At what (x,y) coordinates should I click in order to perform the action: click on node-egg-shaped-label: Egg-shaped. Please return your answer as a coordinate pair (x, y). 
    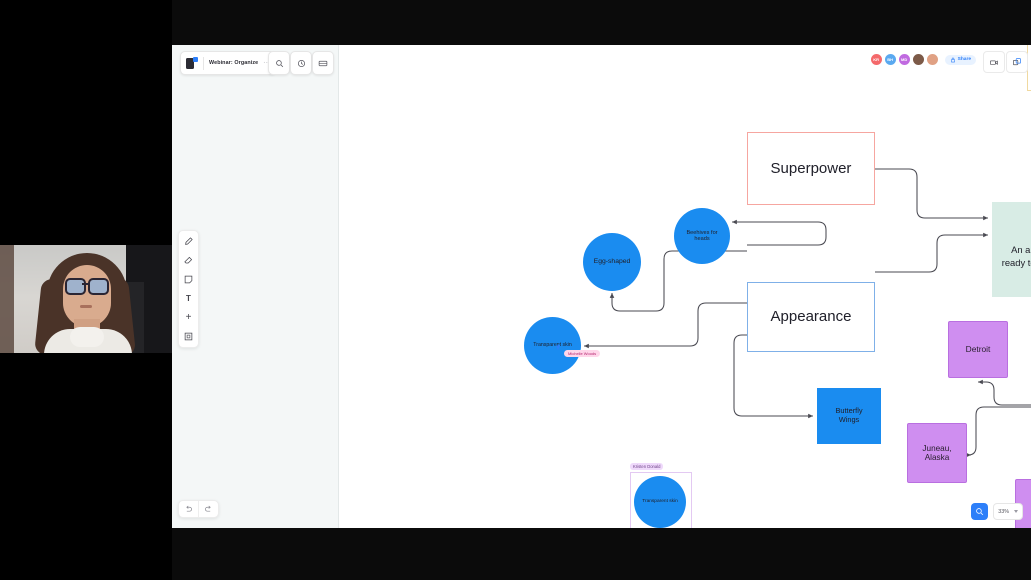
    Looking at the image, I should click on (612, 262).